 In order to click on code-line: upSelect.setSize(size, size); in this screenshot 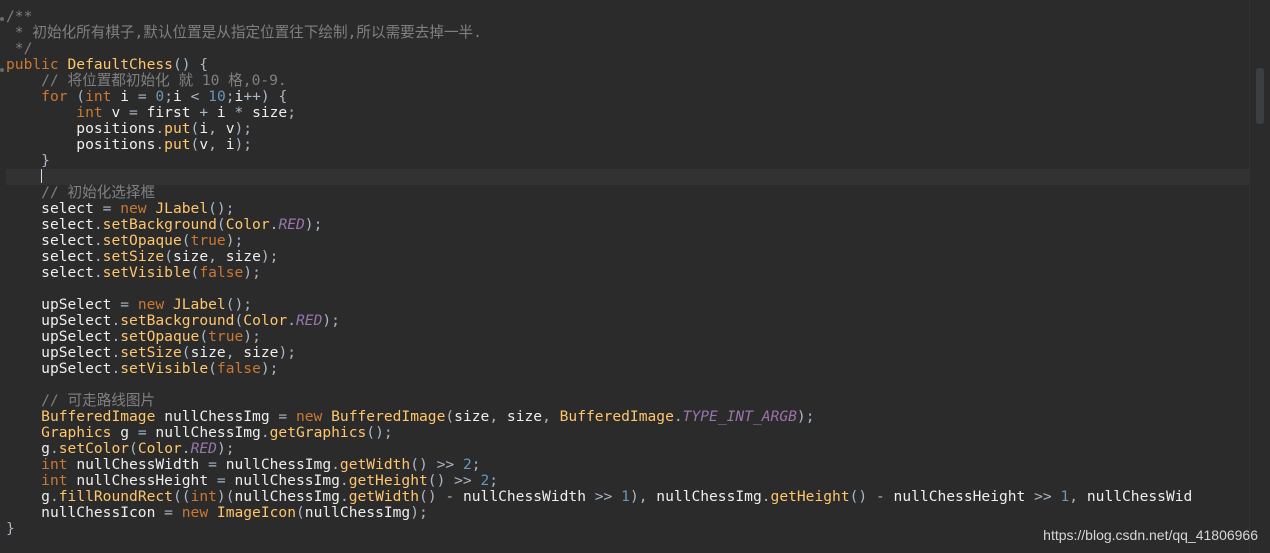, I will do `click(628, 353)`.